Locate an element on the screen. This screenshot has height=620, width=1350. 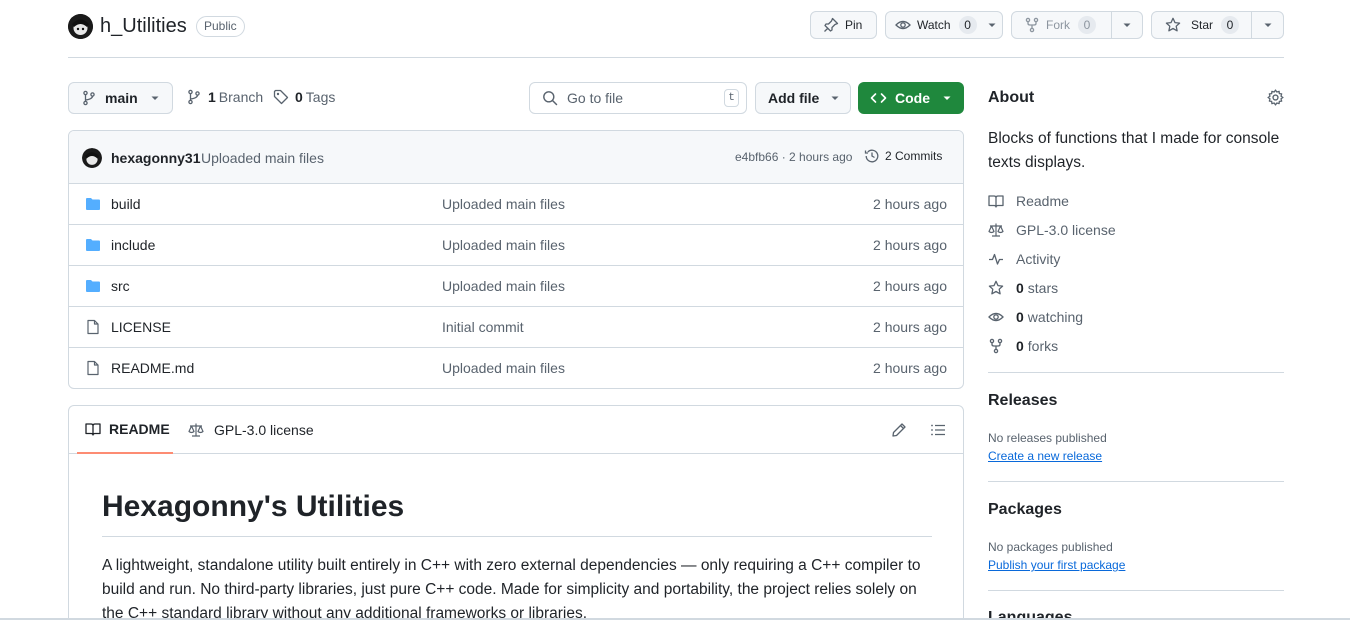
tab-readme-label: README is located at coordinates (139, 429).